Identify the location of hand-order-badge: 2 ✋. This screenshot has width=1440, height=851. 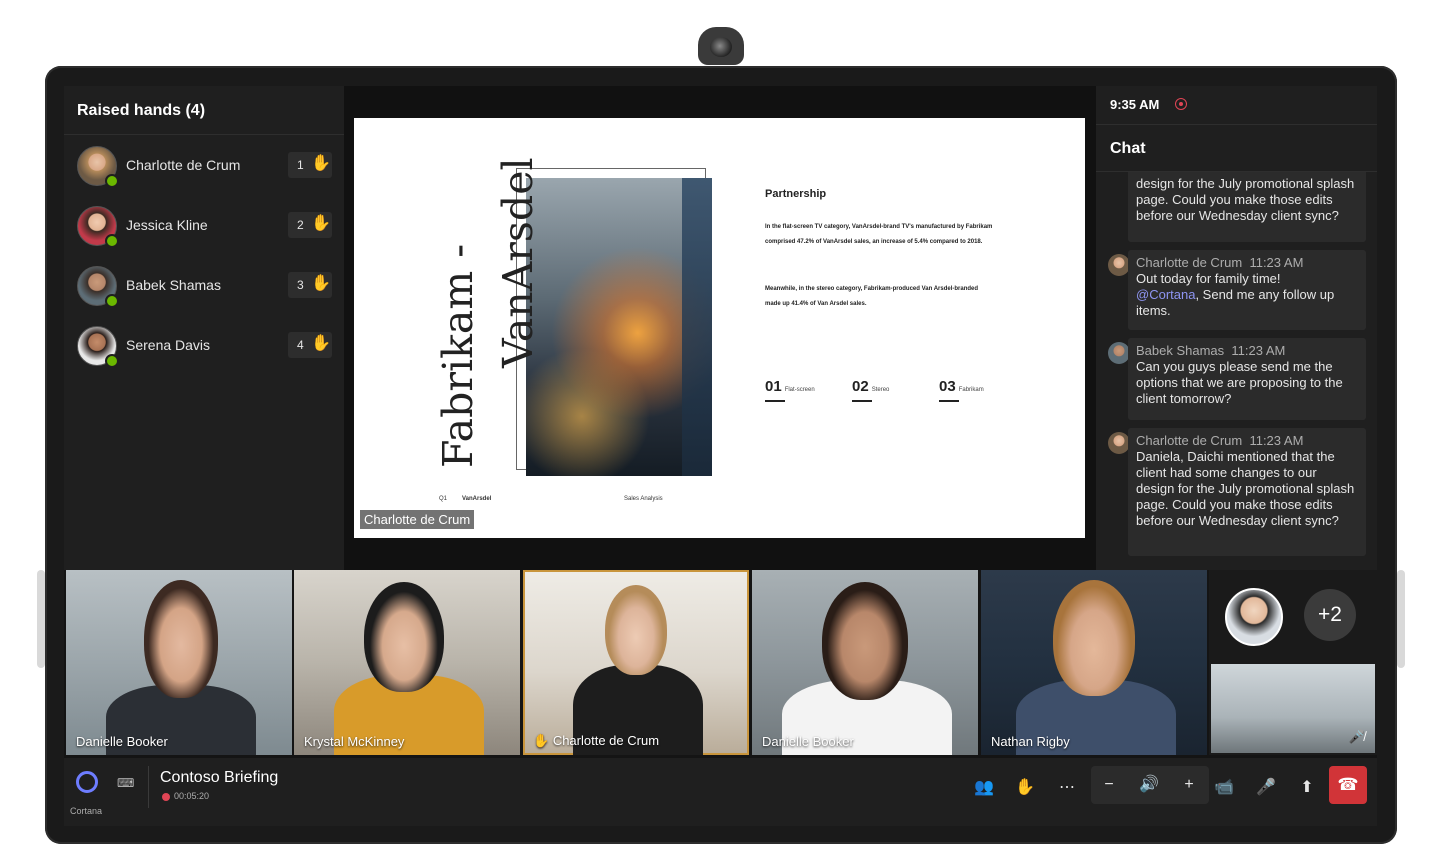
(310, 225).